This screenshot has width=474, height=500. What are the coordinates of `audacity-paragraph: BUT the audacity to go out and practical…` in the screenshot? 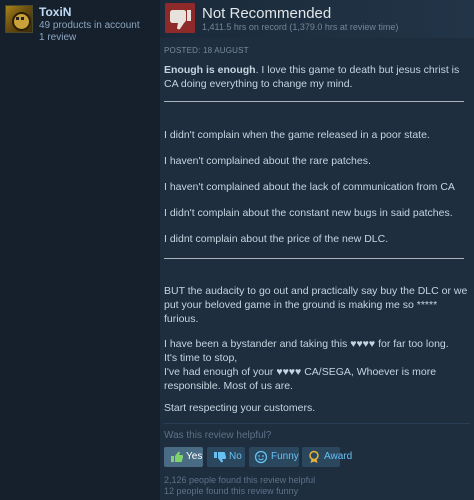 It's located at (316, 305).